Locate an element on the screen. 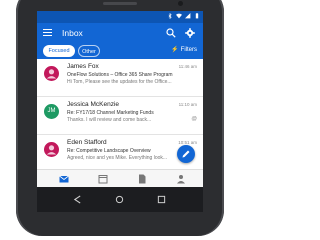 The width and height of the screenshot is (320, 240). filters-button: ⚡ Filters is located at coordinates (184, 50).